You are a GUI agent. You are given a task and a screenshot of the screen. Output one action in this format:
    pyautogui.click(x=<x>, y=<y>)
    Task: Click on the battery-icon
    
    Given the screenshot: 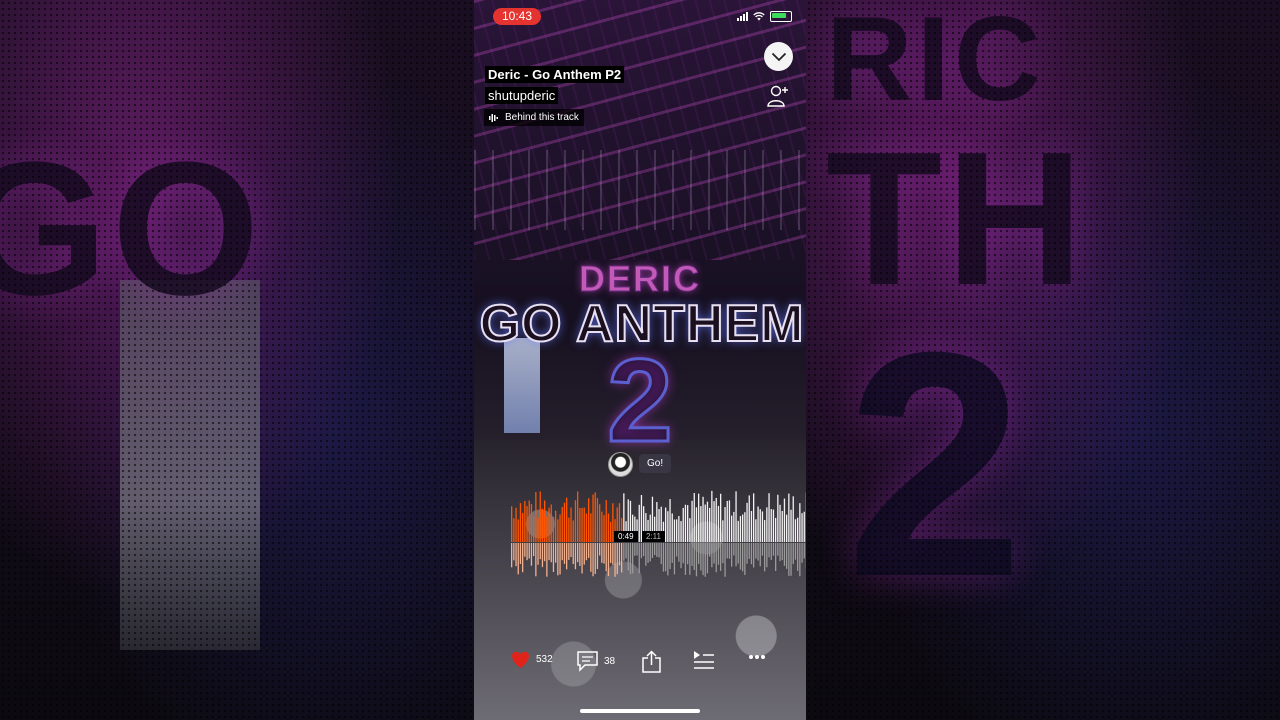 What is the action you would take?
    pyautogui.click(x=781, y=16)
    